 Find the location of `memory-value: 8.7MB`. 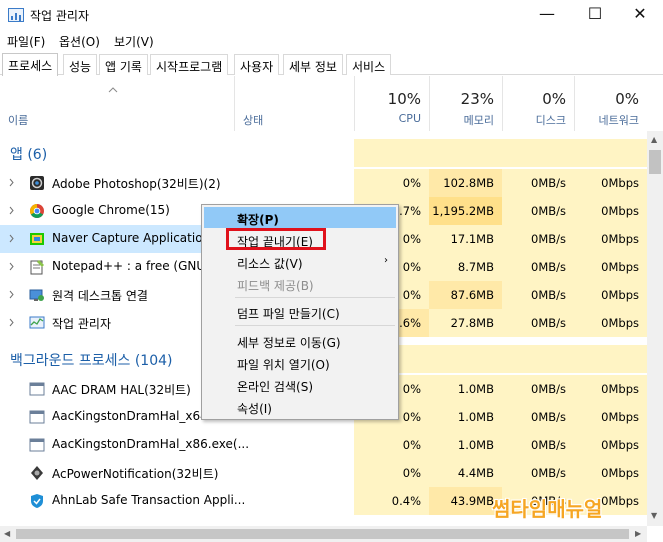

memory-value: 8.7MB is located at coordinates (475, 267).